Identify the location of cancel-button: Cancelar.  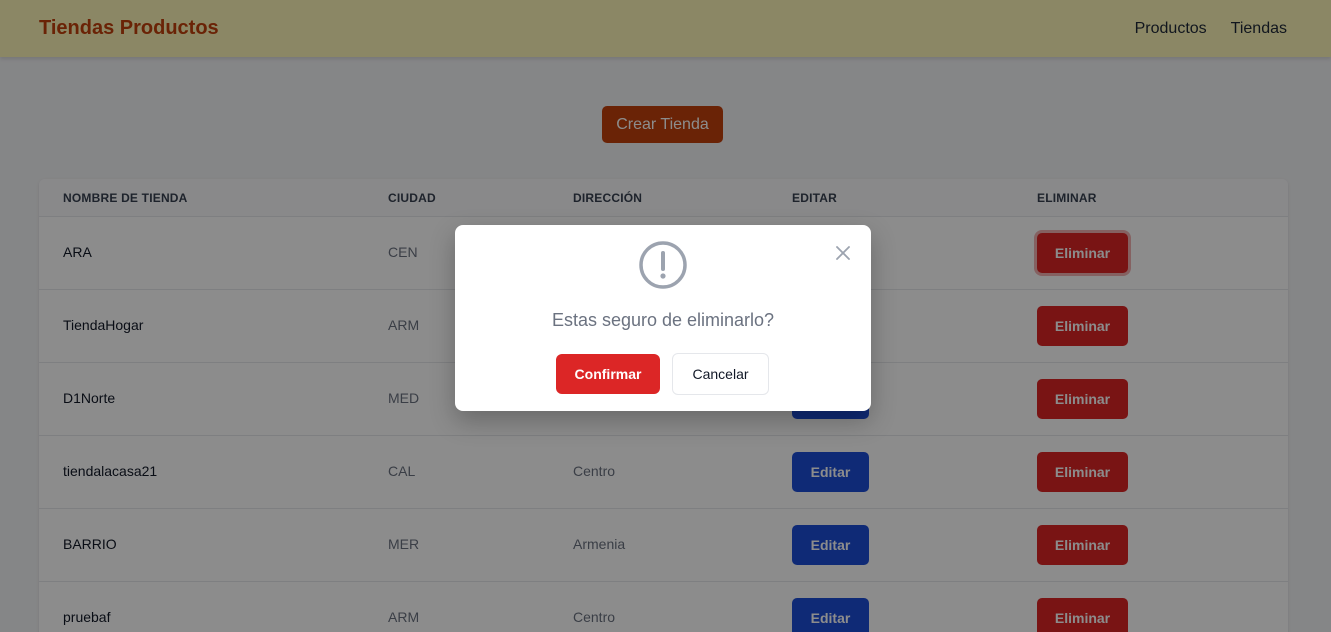
(720, 374).